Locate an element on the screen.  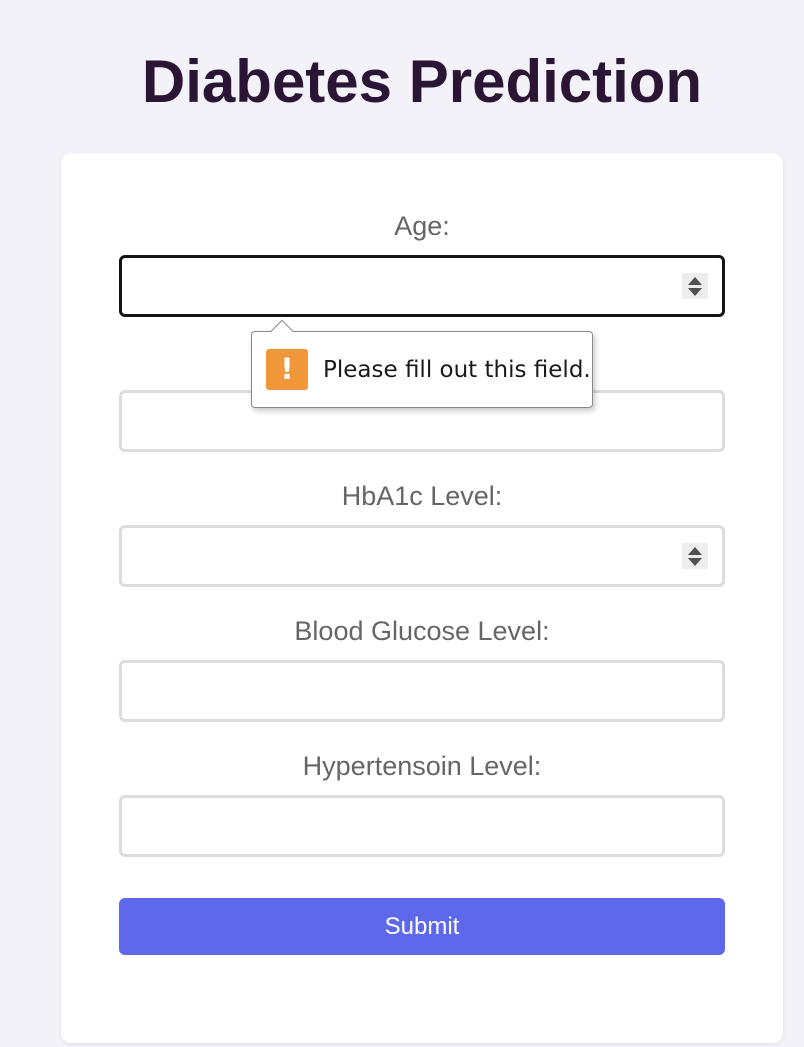
validation-message: Please fill out this field. is located at coordinates (457, 370).